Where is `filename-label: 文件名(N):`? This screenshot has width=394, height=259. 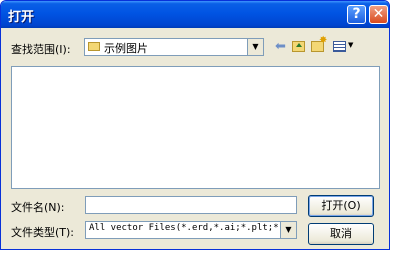
filename-label: 文件名(N): is located at coordinates (38, 207).